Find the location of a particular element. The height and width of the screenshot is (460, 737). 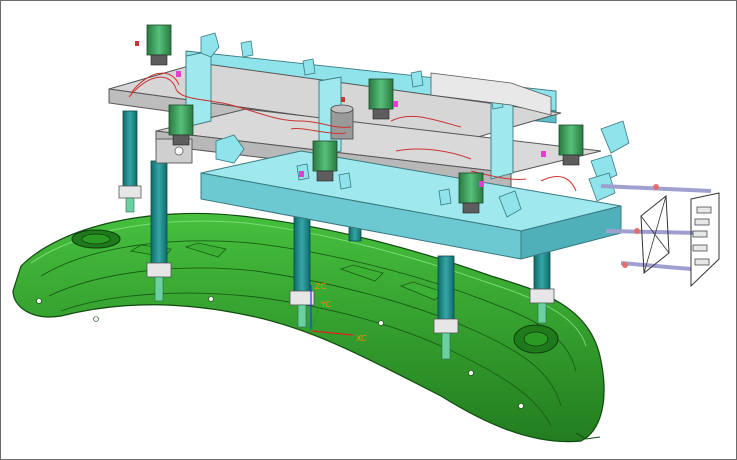

z-axis-label: ZC is located at coordinates (320, 286).